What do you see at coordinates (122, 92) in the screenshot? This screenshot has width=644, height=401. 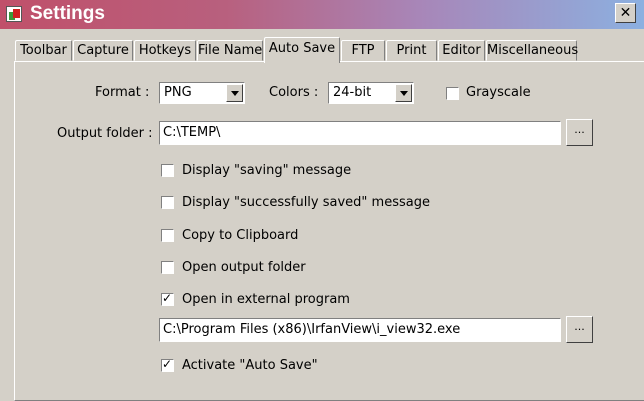 I see `format-label: Format :` at bounding box center [122, 92].